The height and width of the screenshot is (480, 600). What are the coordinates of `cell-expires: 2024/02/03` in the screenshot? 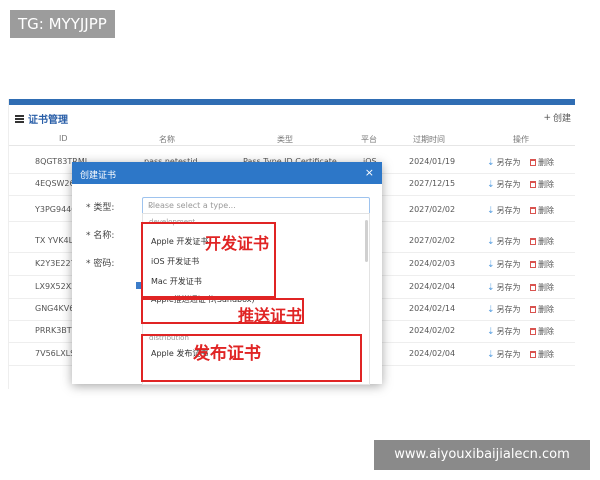 It's located at (432, 263).